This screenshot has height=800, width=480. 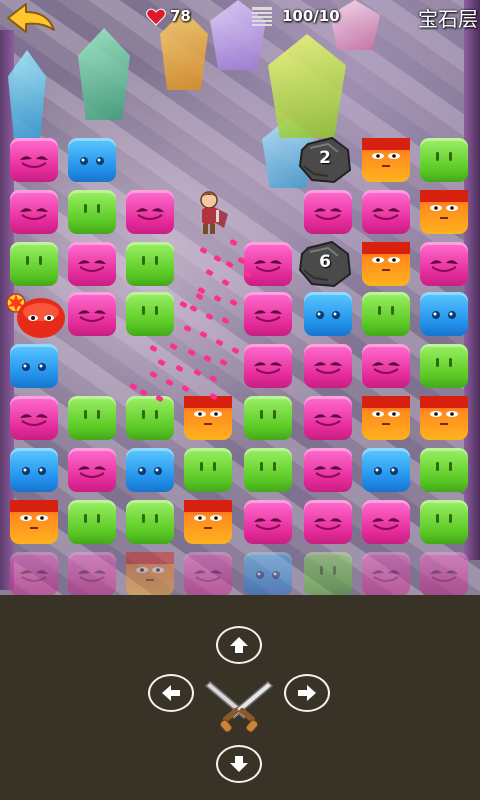 I want to click on move-down-button, so click(x=239, y=764).